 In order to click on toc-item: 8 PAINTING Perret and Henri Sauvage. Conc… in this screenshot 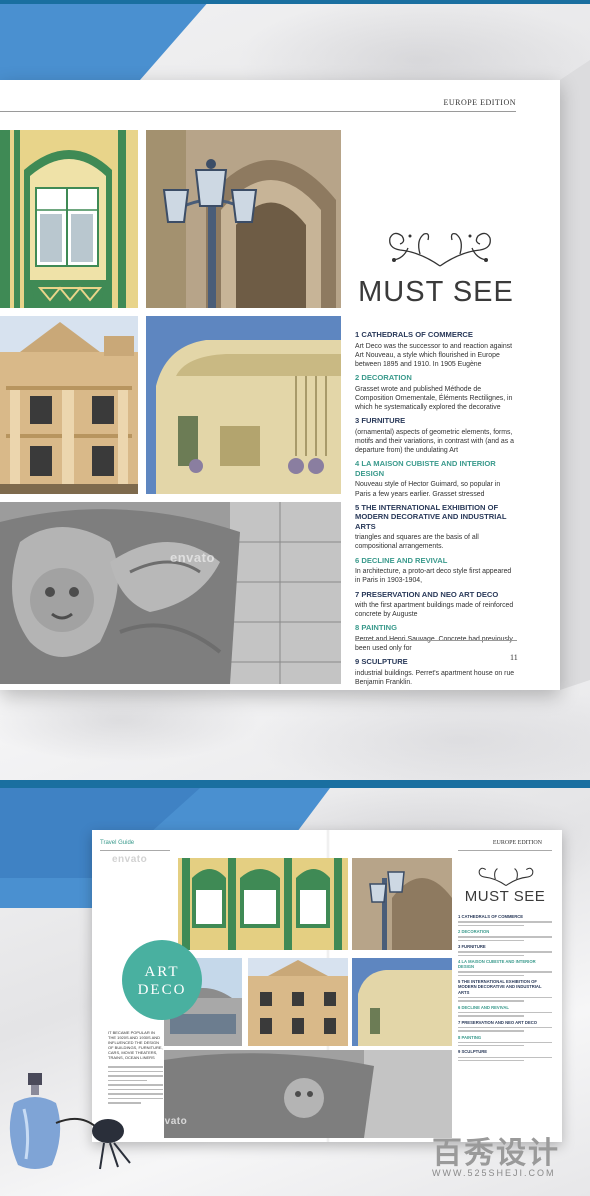, I will do `click(436, 638)`.